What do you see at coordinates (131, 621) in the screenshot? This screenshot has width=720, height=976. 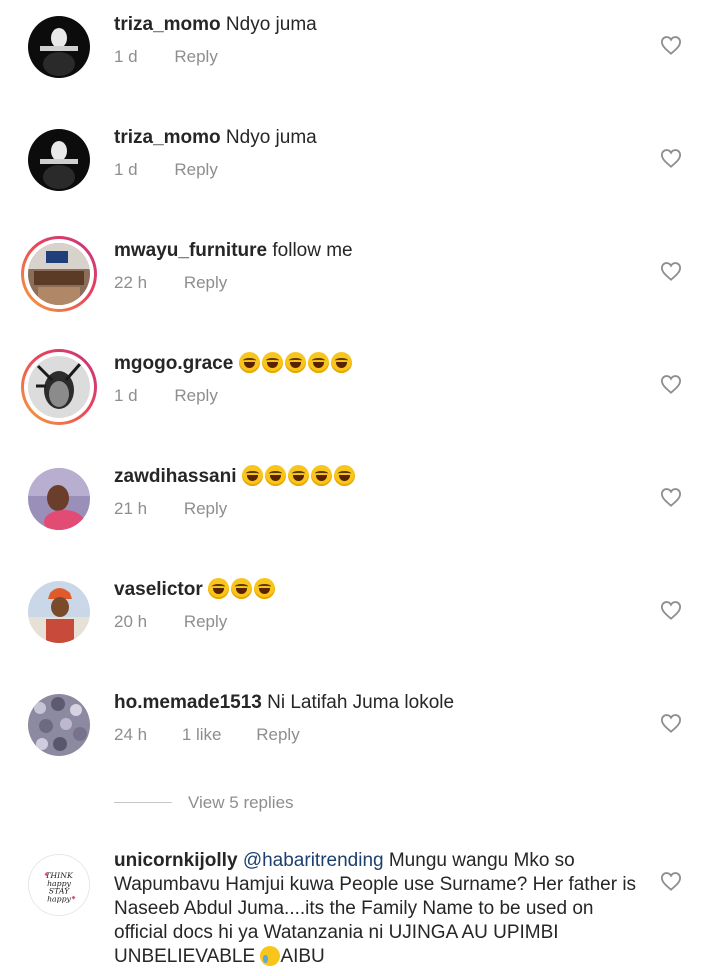 I see `comment-time: 20 h` at bounding box center [131, 621].